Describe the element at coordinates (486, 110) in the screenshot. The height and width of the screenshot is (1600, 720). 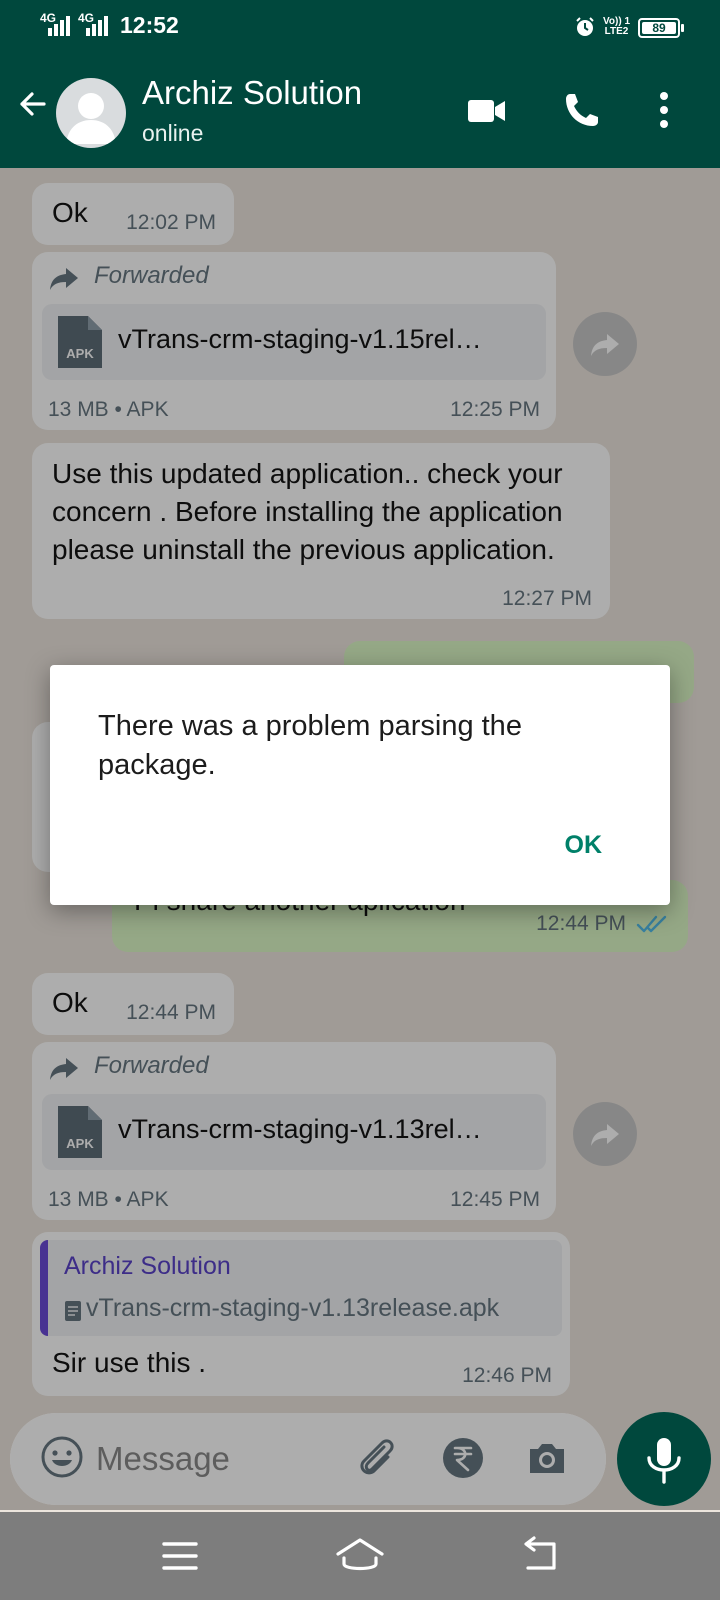
I see `video-call-icon` at that location.